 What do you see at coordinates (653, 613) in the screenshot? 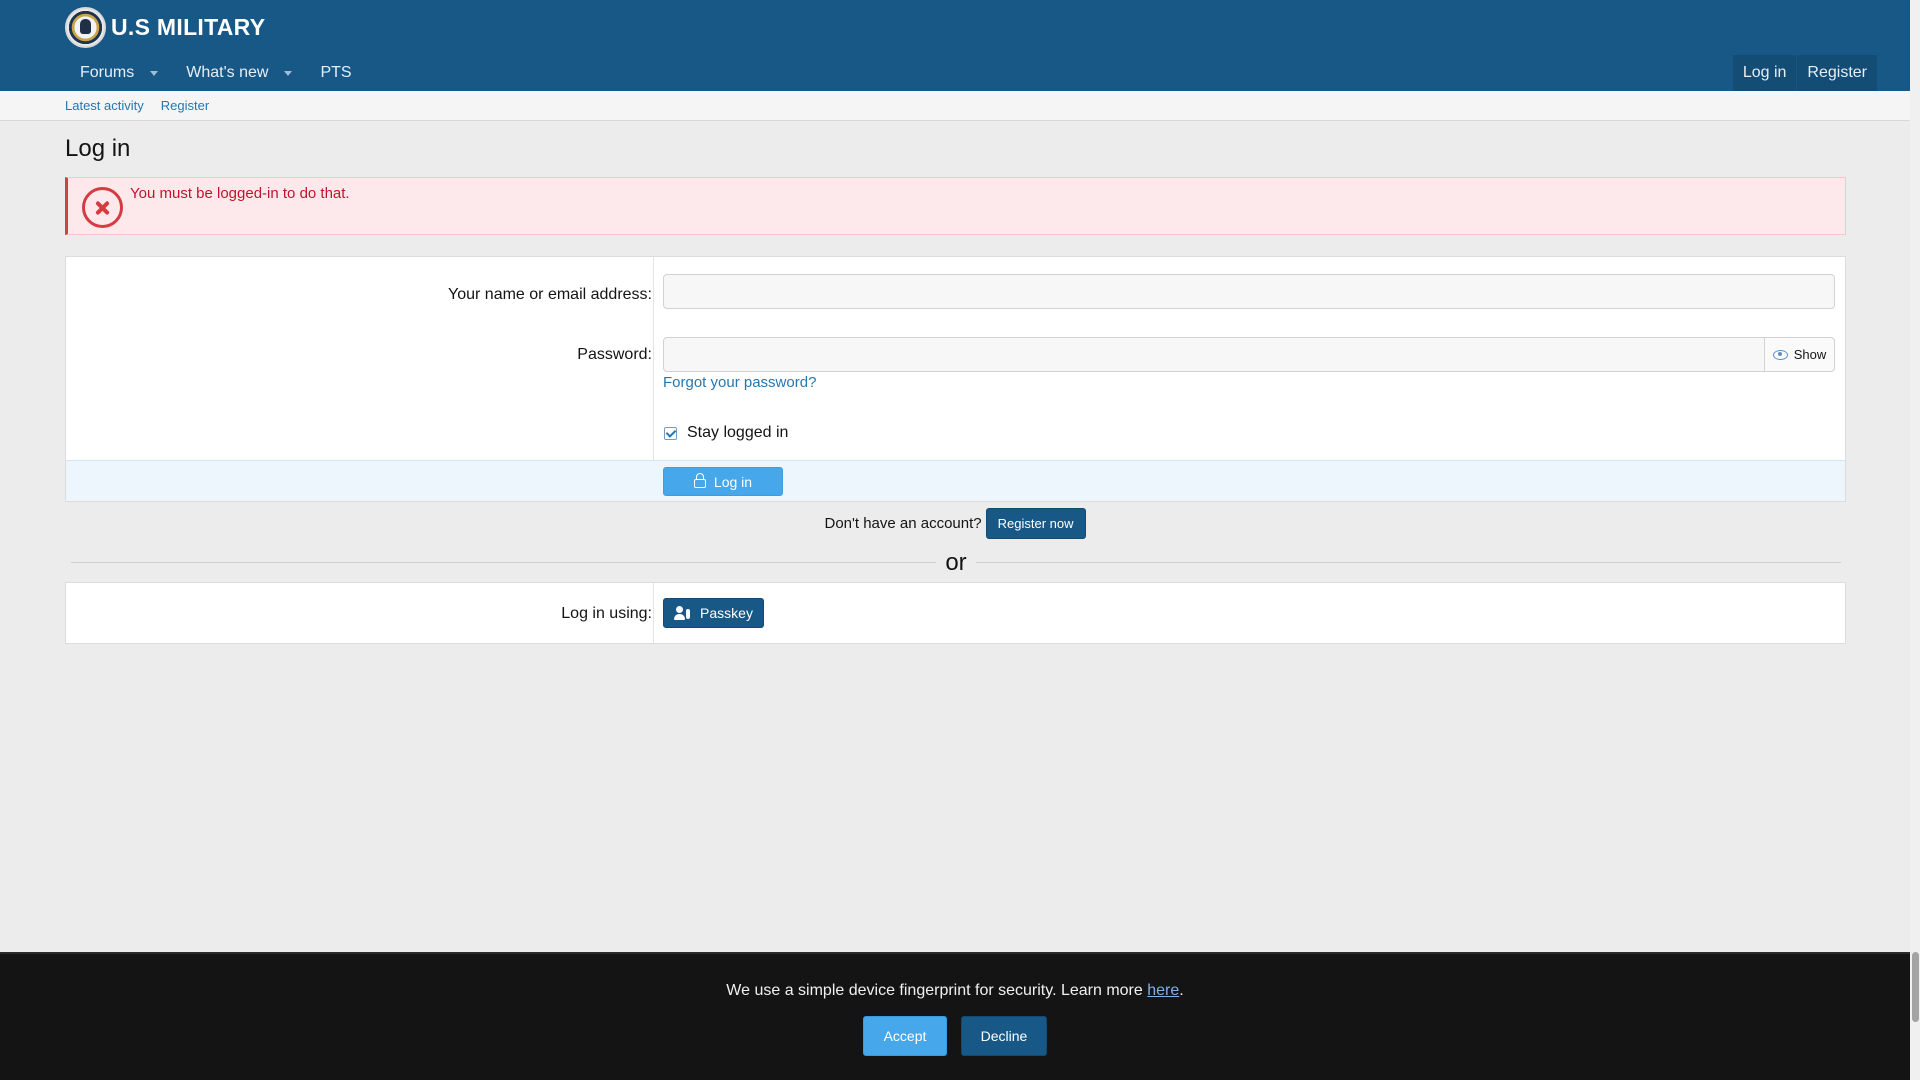
I see `passkey-divider` at bounding box center [653, 613].